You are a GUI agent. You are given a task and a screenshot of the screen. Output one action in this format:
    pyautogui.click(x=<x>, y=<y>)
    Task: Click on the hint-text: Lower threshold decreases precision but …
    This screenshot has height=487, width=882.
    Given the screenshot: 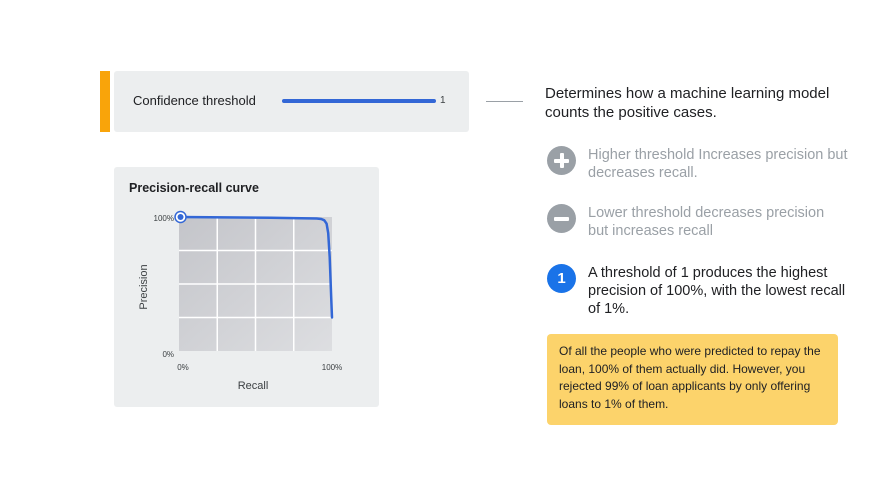 What is the action you would take?
    pyautogui.click(x=706, y=222)
    